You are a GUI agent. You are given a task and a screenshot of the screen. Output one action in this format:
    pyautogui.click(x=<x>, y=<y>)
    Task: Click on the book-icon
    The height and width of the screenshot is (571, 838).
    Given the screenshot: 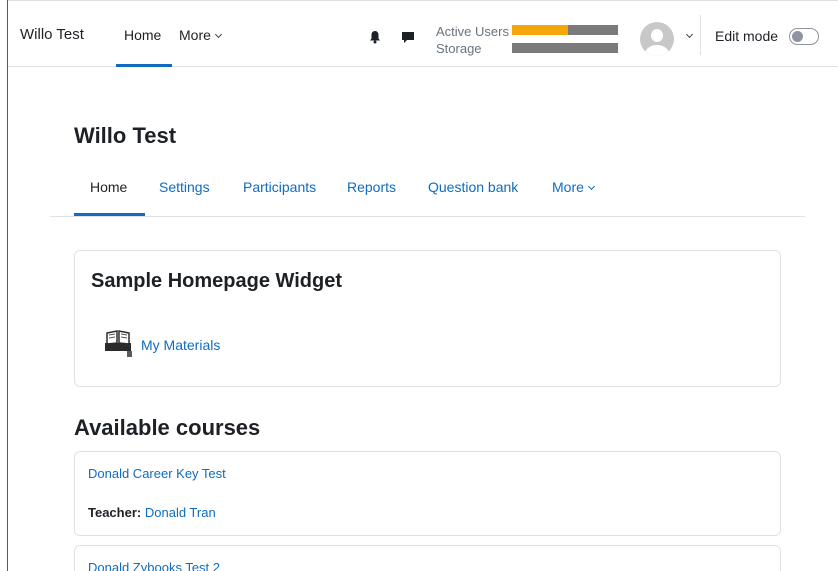 What is the action you would take?
    pyautogui.click(x=118, y=343)
    